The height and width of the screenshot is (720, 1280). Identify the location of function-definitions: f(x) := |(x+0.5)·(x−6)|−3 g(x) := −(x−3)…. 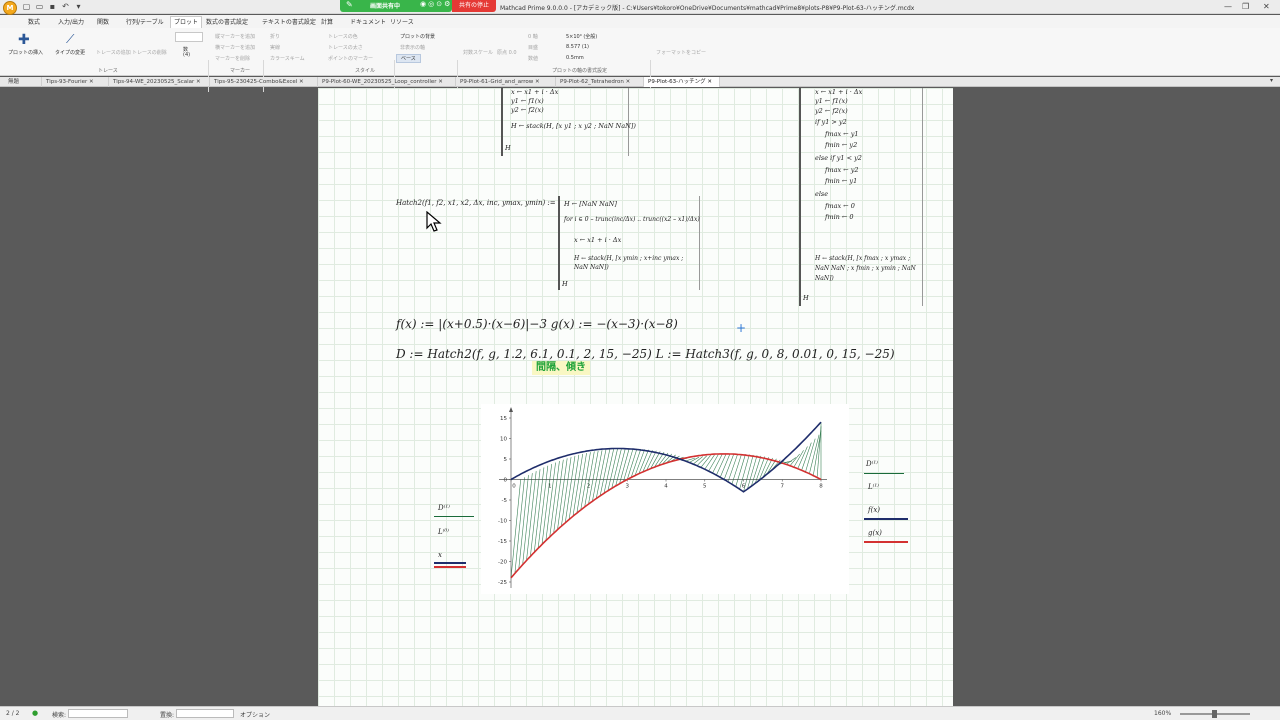
(537, 324).